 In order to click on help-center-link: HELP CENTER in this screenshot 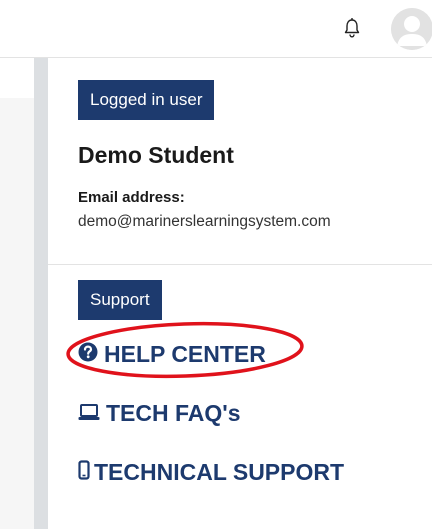, I will do `click(172, 354)`.